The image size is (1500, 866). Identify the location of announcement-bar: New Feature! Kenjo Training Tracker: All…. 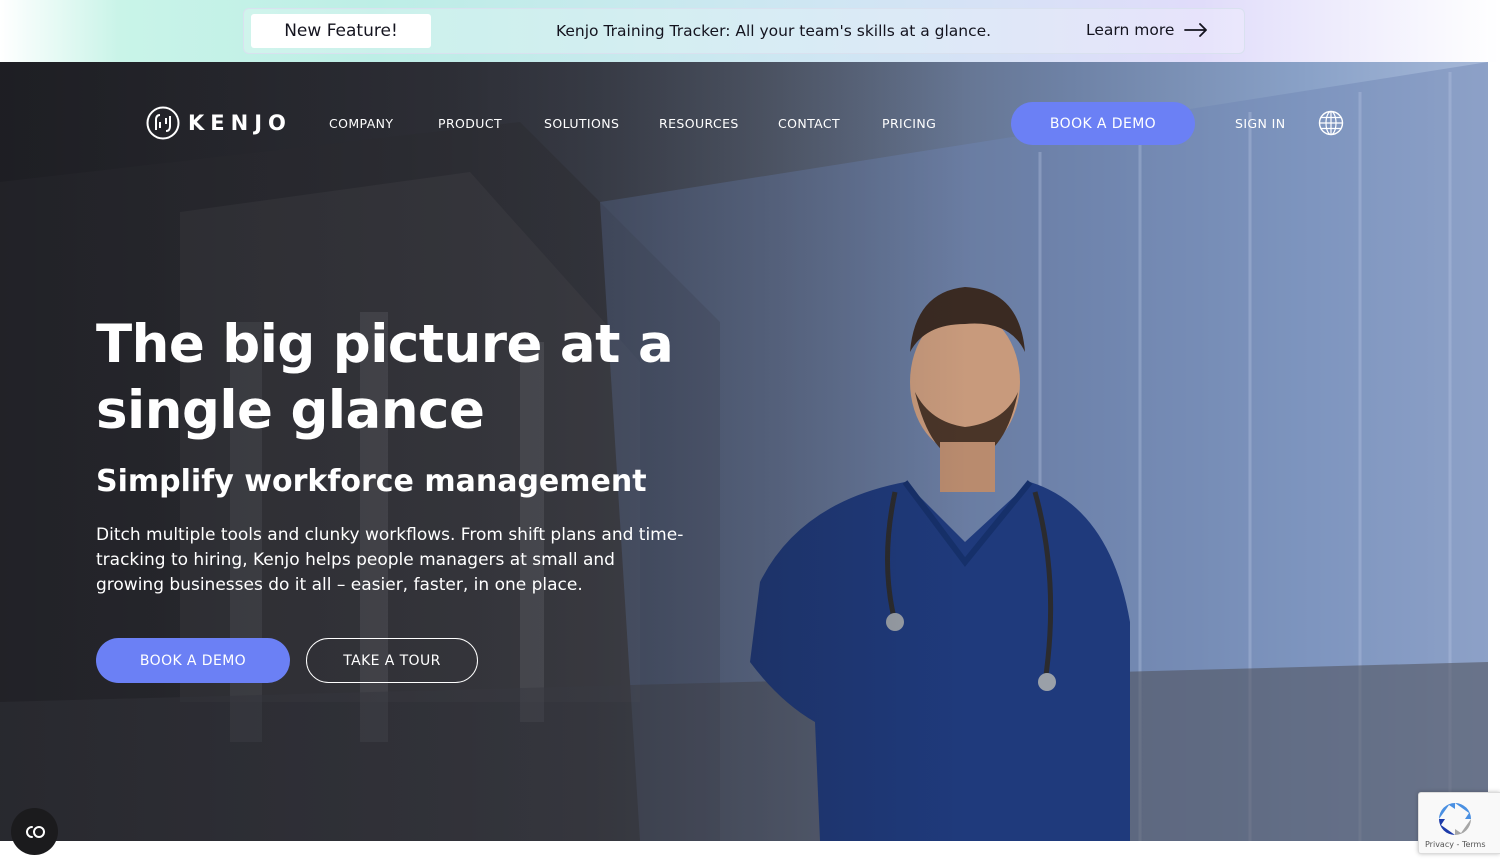
(750, 31).